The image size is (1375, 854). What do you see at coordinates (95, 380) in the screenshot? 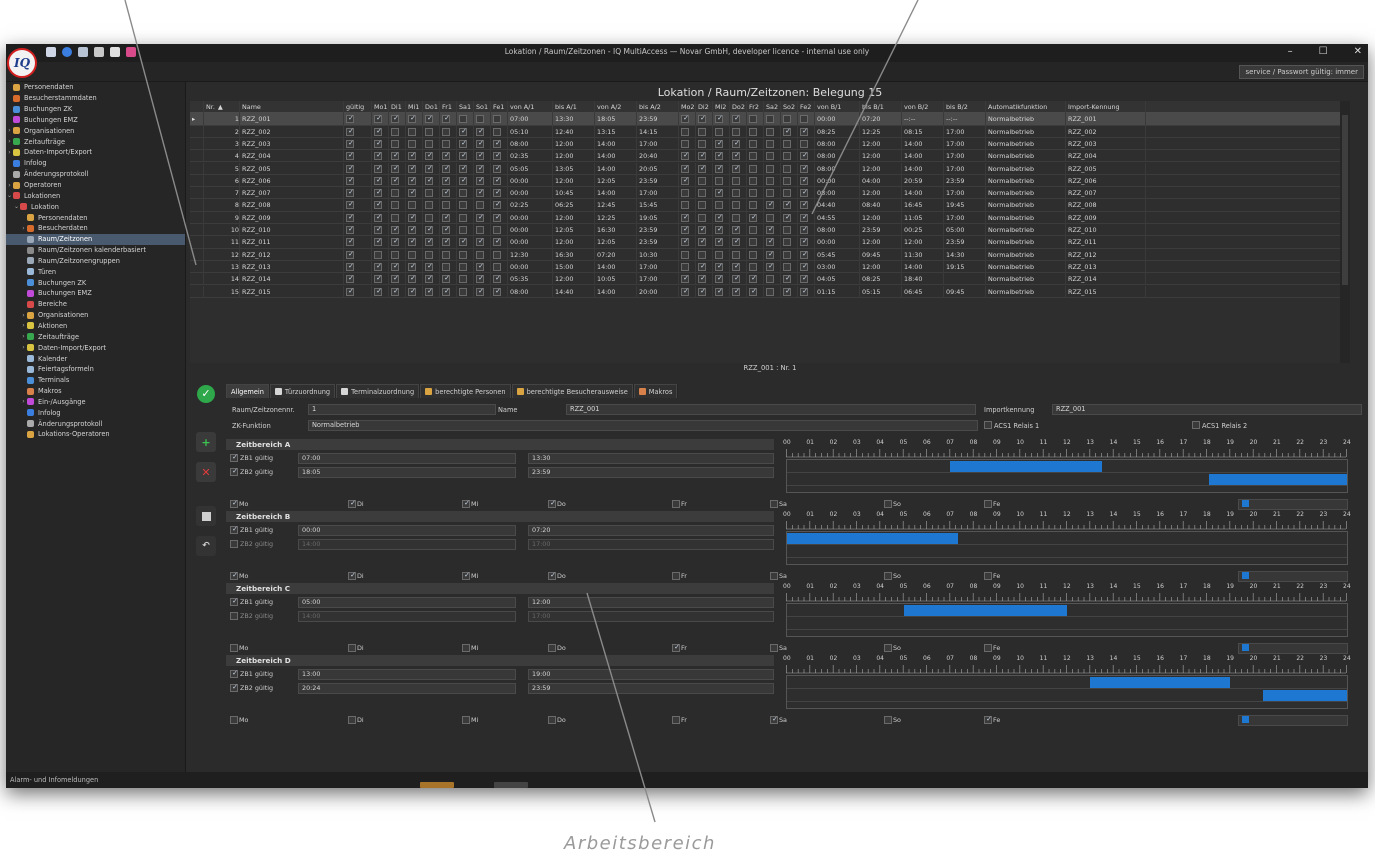
I see `sidebar-item: Terminals` at bounding box center [95, 380].